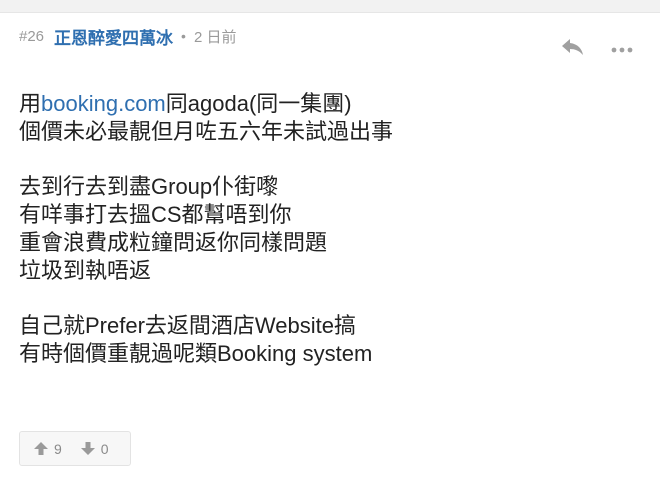 The height and width of the screenshot is (485, 660). I want to click on reply-icon, so click(573, 47).